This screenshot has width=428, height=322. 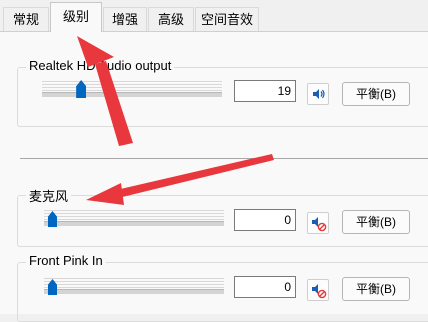 What do you see at coordinates (171, 19) in the screenshot?
I see `tab-advanced: 高级` at bounding box center [171, 19].